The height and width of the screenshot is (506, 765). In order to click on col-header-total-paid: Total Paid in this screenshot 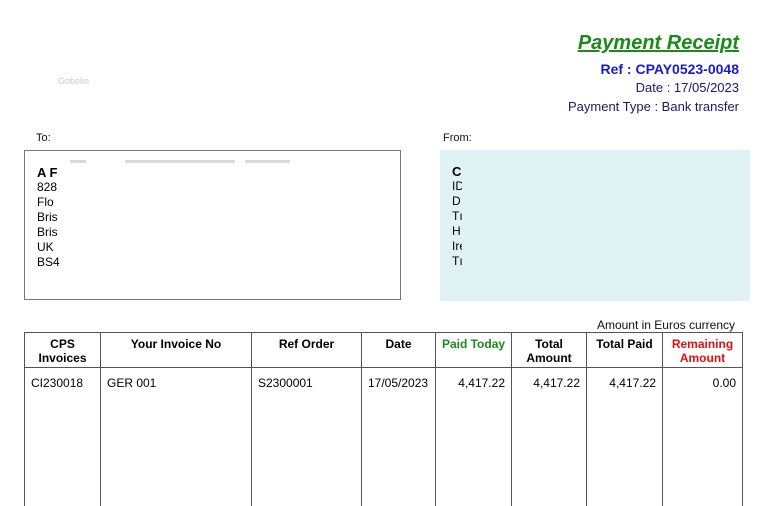, I will do `click(625, 350)`.